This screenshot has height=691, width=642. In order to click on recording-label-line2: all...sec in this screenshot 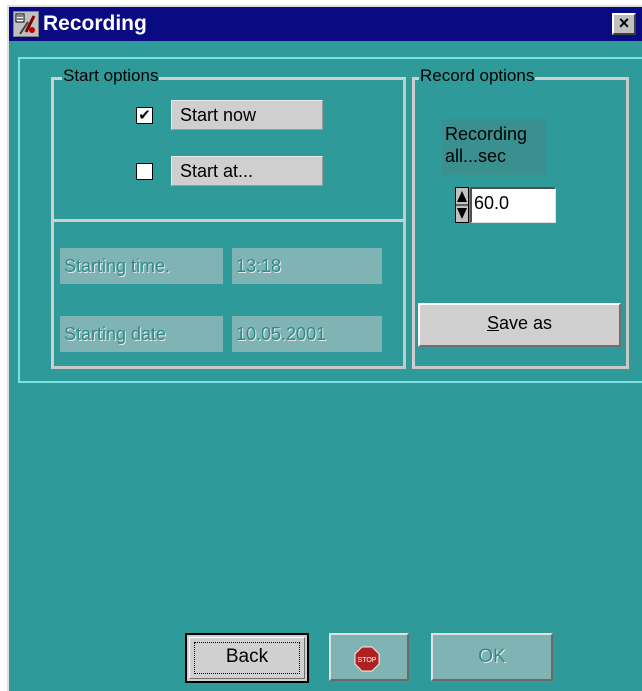, I will do `click(476, 156)`.